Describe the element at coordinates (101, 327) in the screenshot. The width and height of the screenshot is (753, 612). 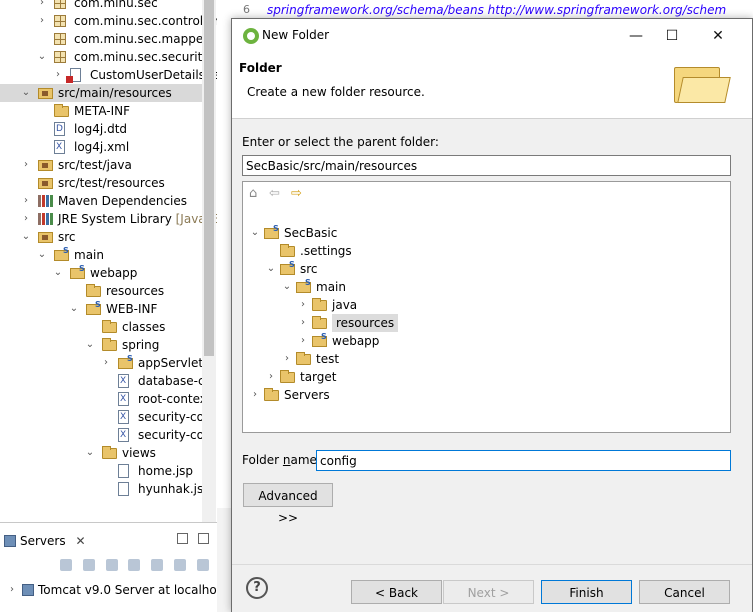
I see `tree-item: classes` at that location.